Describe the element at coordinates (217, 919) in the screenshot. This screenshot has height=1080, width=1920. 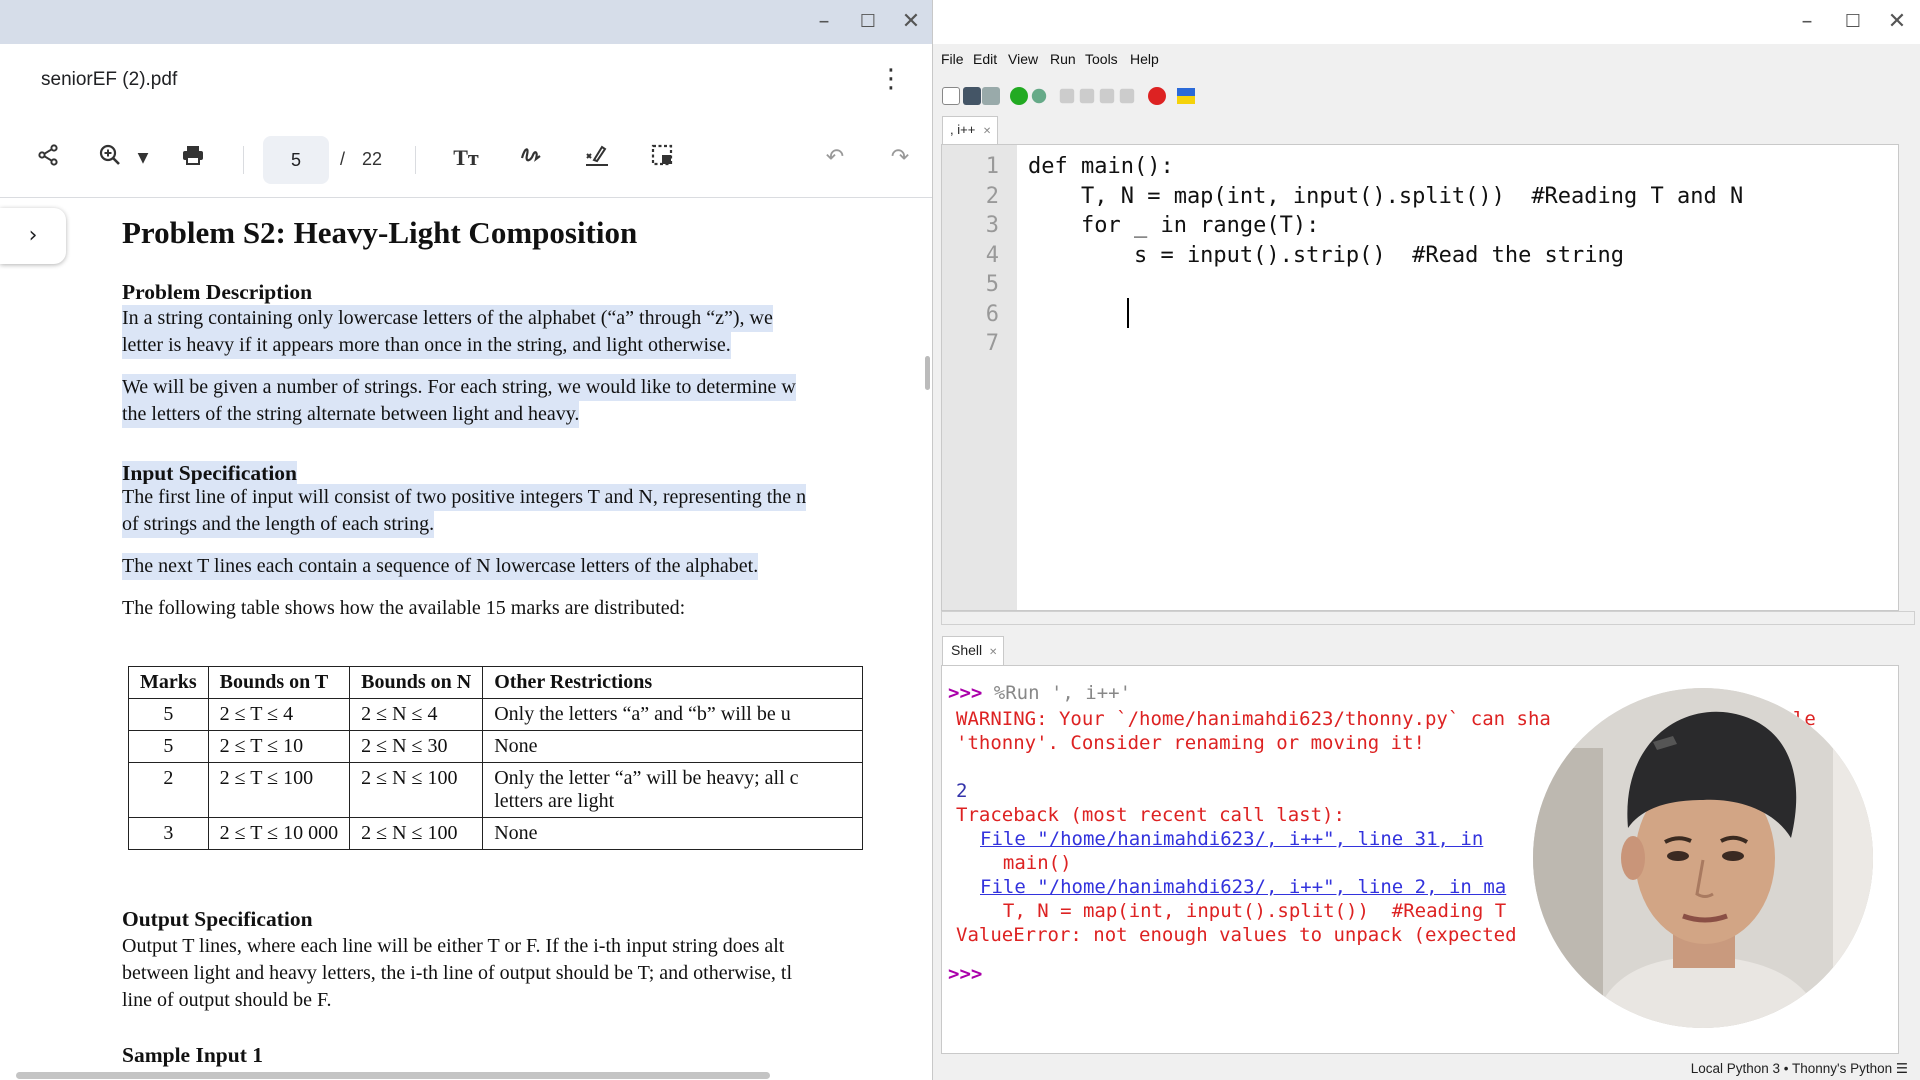
I see `section-heading: Output Specification` at that location.